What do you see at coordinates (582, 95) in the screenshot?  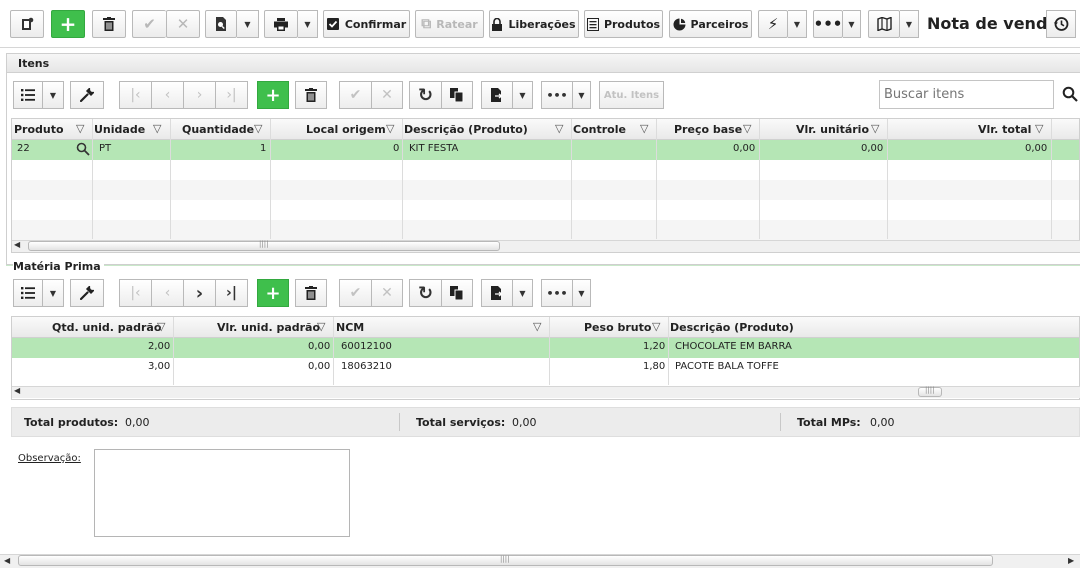 I see `itens-more-dropdown: ▼` at bounding box center [582, 95].